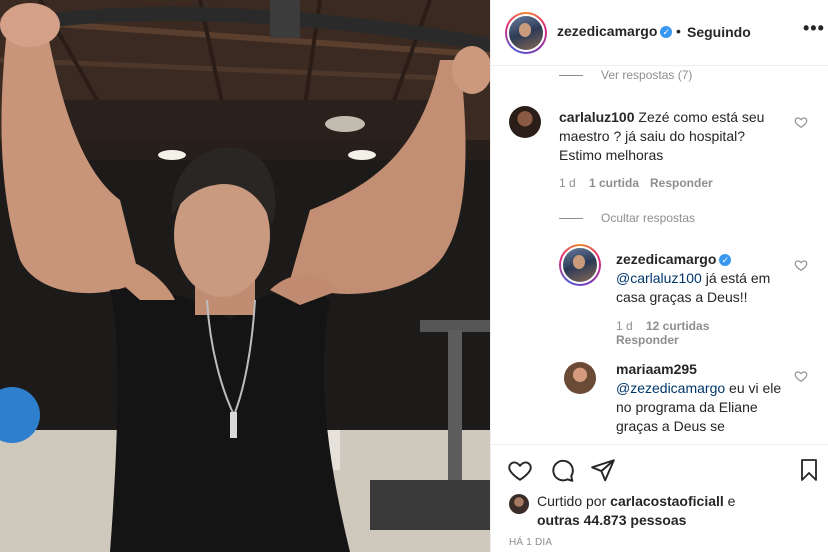 This screenshot has width=828, height=552. What do you see at coordinates (656, 369) in the screenshot?
I see `reply-username: mariaam295` at bounding box center [656, 369].